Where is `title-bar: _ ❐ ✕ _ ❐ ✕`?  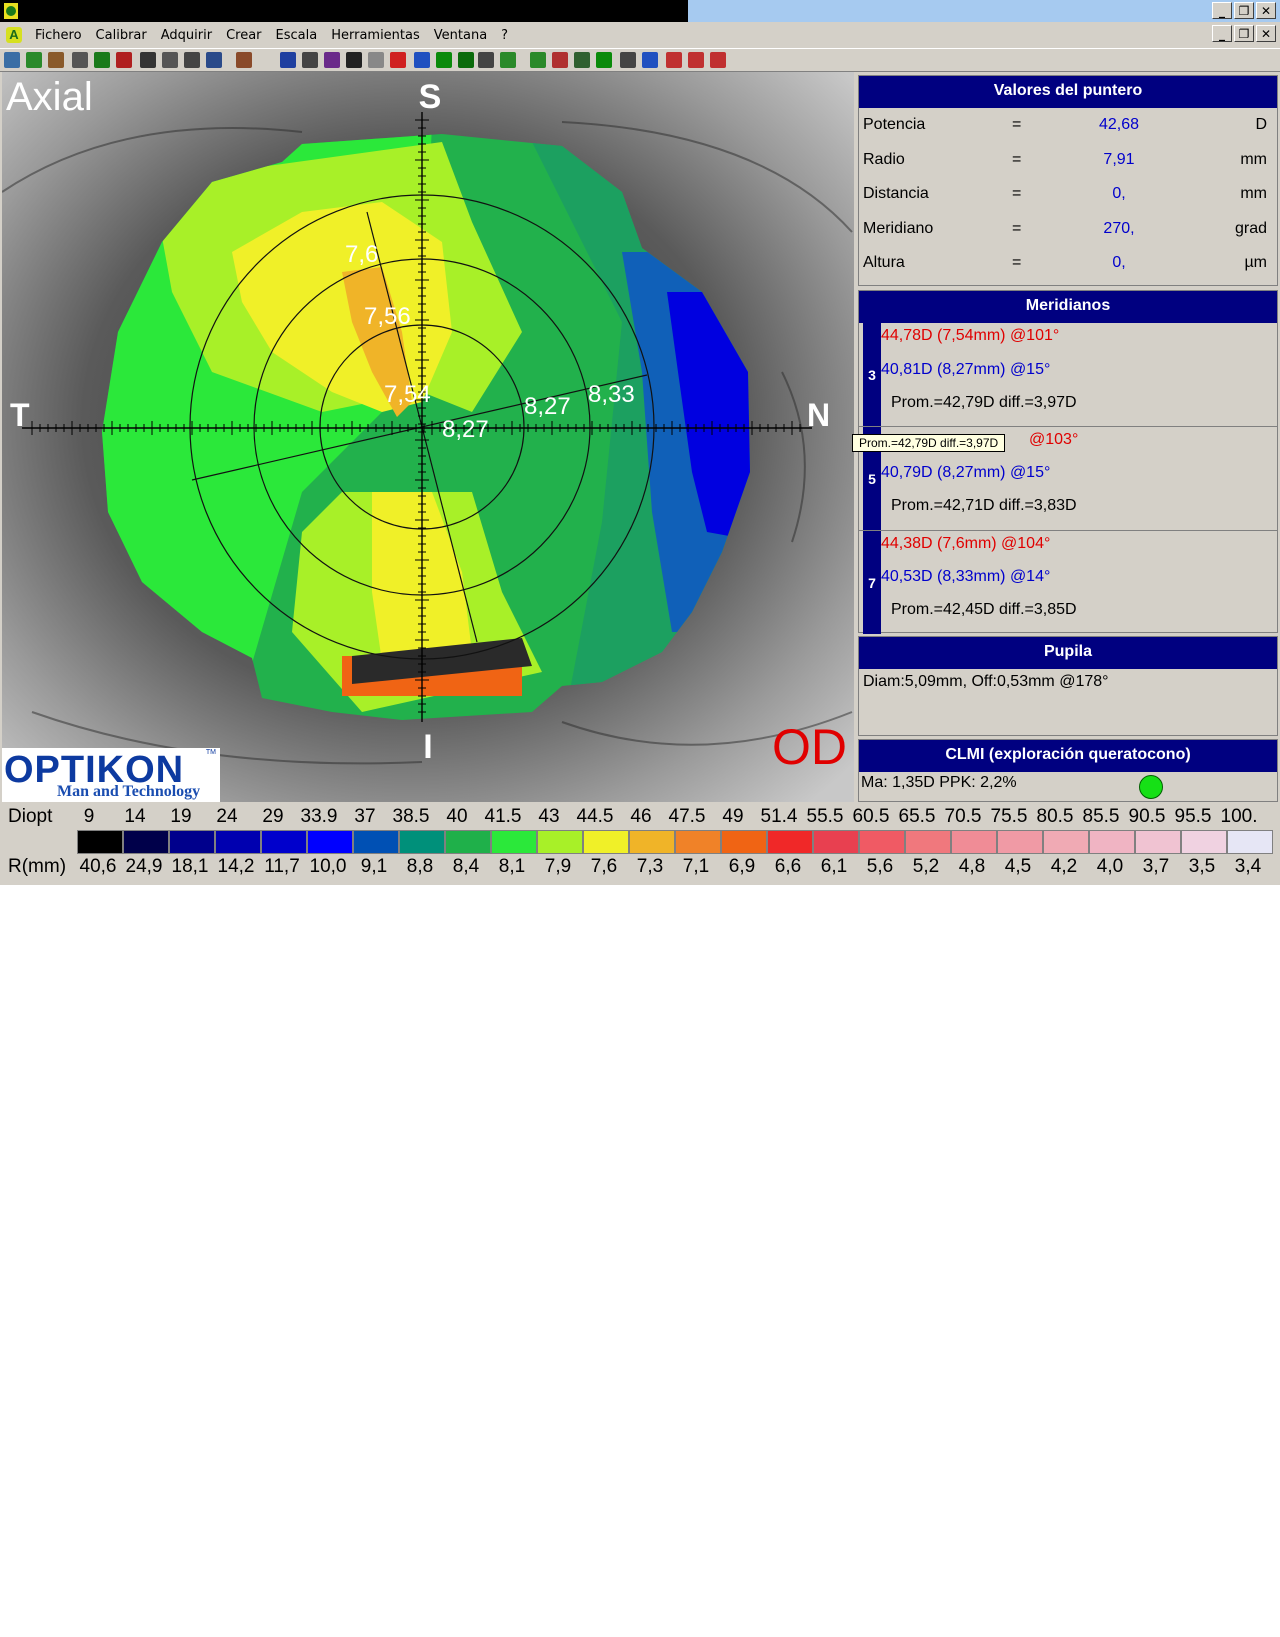
title-bar: _ ❐ ✕ _ ❐ ✕ is located at coordinates (640, 21).